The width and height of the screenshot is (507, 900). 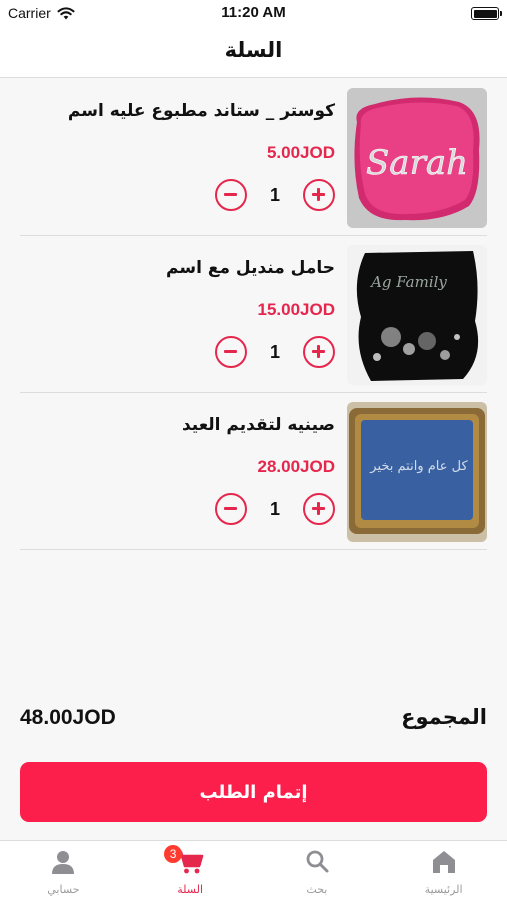 I want to click on battery-icon, so click(x=486, y=13).